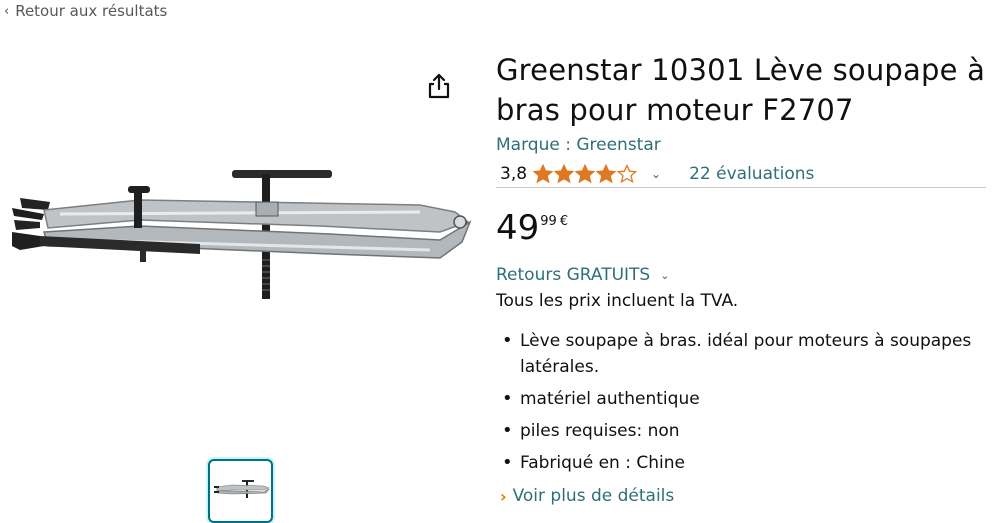 The image size is (1000, 523). Describe the element at coordinates (548, 221) in the screenshot. I see `price-fraction: 99` at that location.